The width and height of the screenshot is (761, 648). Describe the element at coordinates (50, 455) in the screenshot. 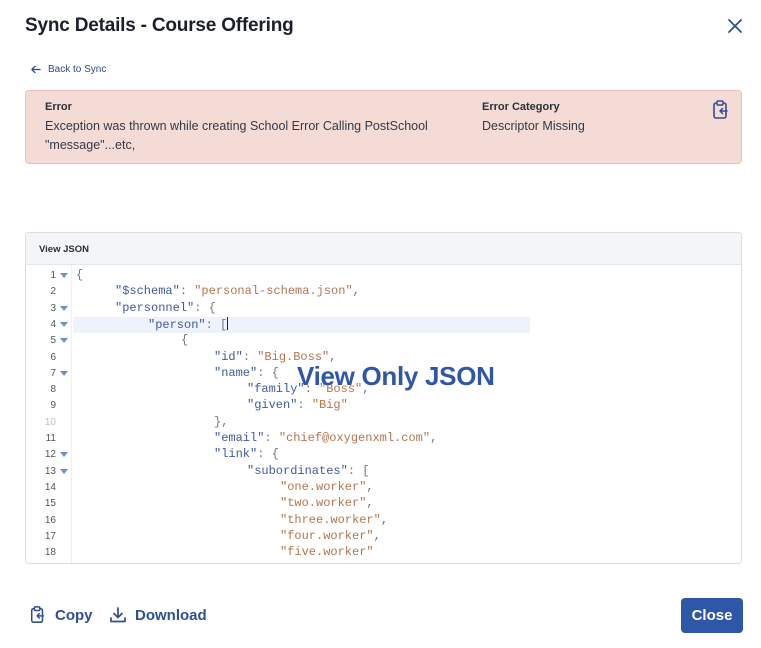

I see `line-number: 12` at that location.